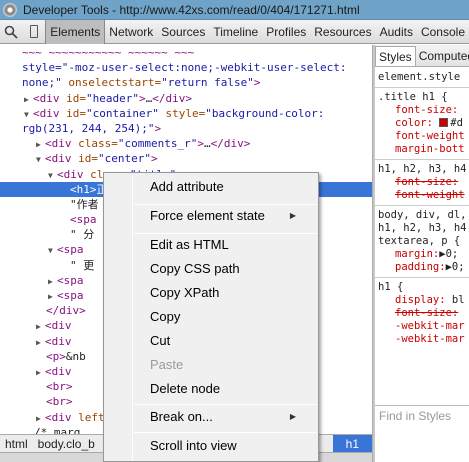 The width and height of the screenshot is (469, 462). I want to click on css-property: padding:▶0;, so click(422, 267).